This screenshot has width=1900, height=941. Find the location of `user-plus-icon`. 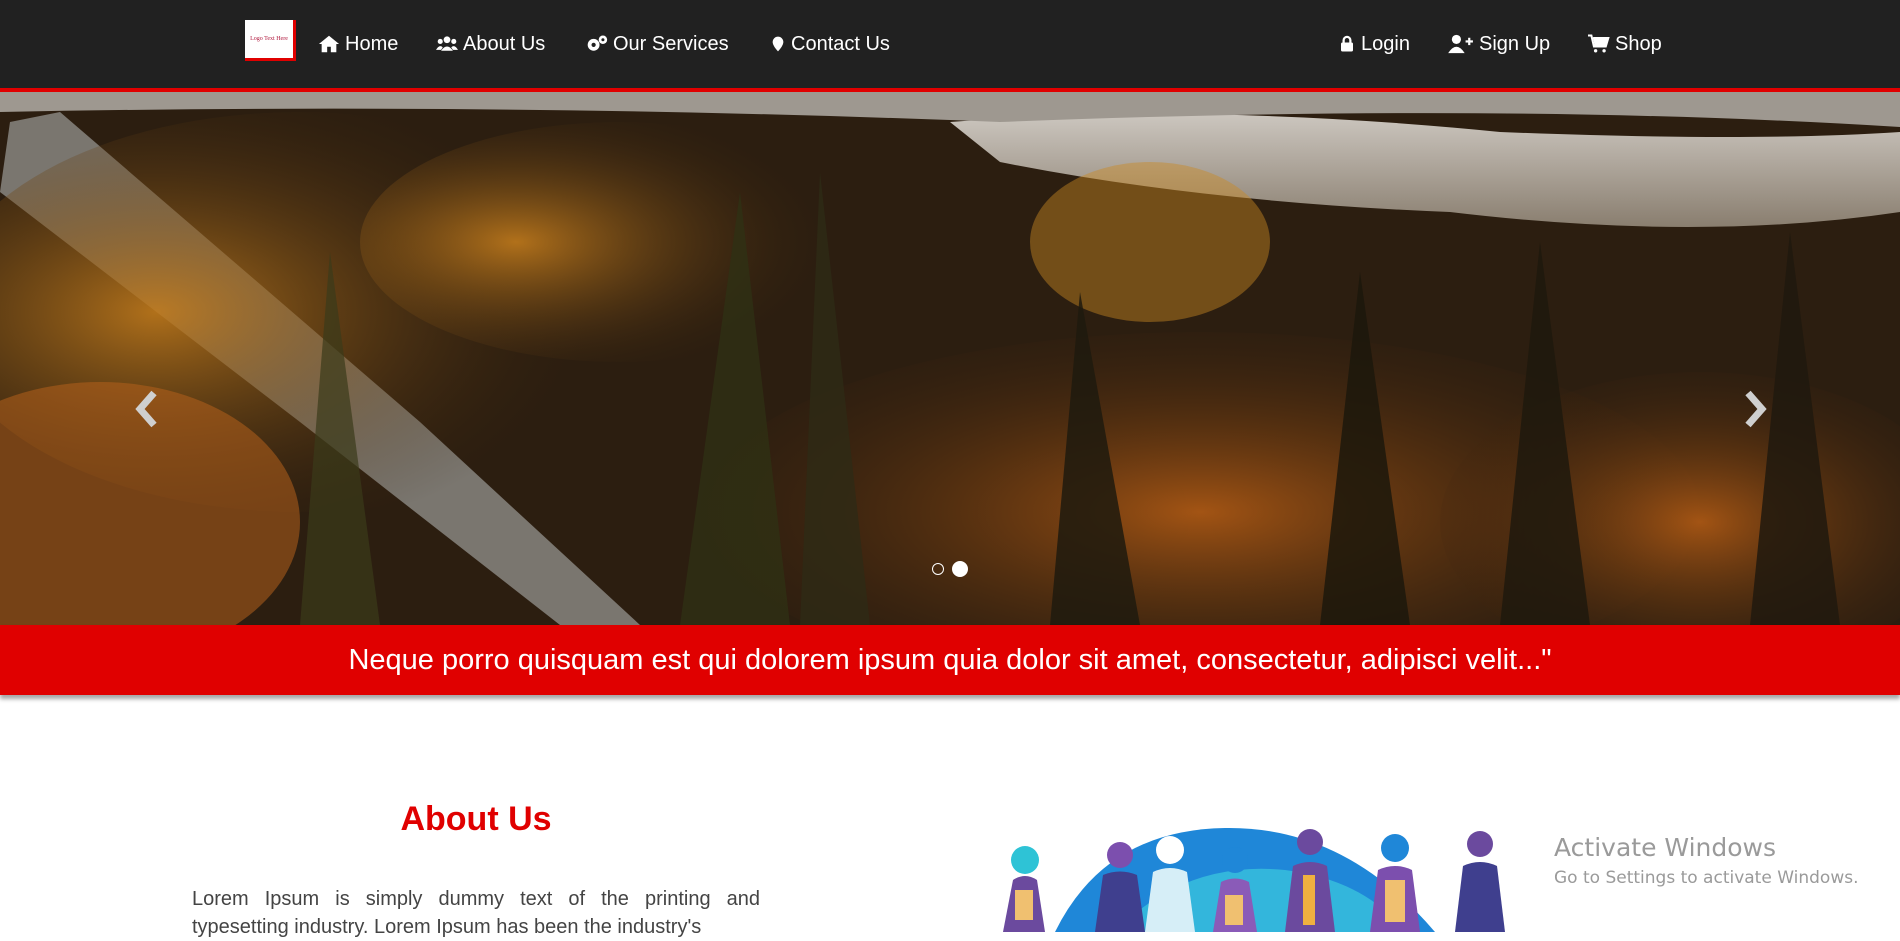

user-plus-icon is located at coordinates (1460, 44).